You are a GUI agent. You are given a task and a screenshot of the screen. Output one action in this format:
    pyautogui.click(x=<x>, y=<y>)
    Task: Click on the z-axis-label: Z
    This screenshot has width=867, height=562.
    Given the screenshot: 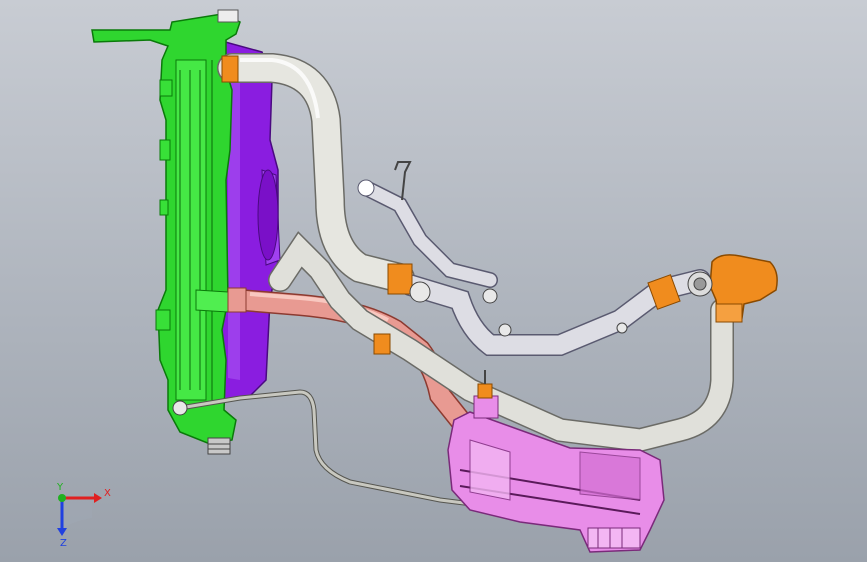 What is the action you would take?
    pyautogui.click(x=63, y=543)
    